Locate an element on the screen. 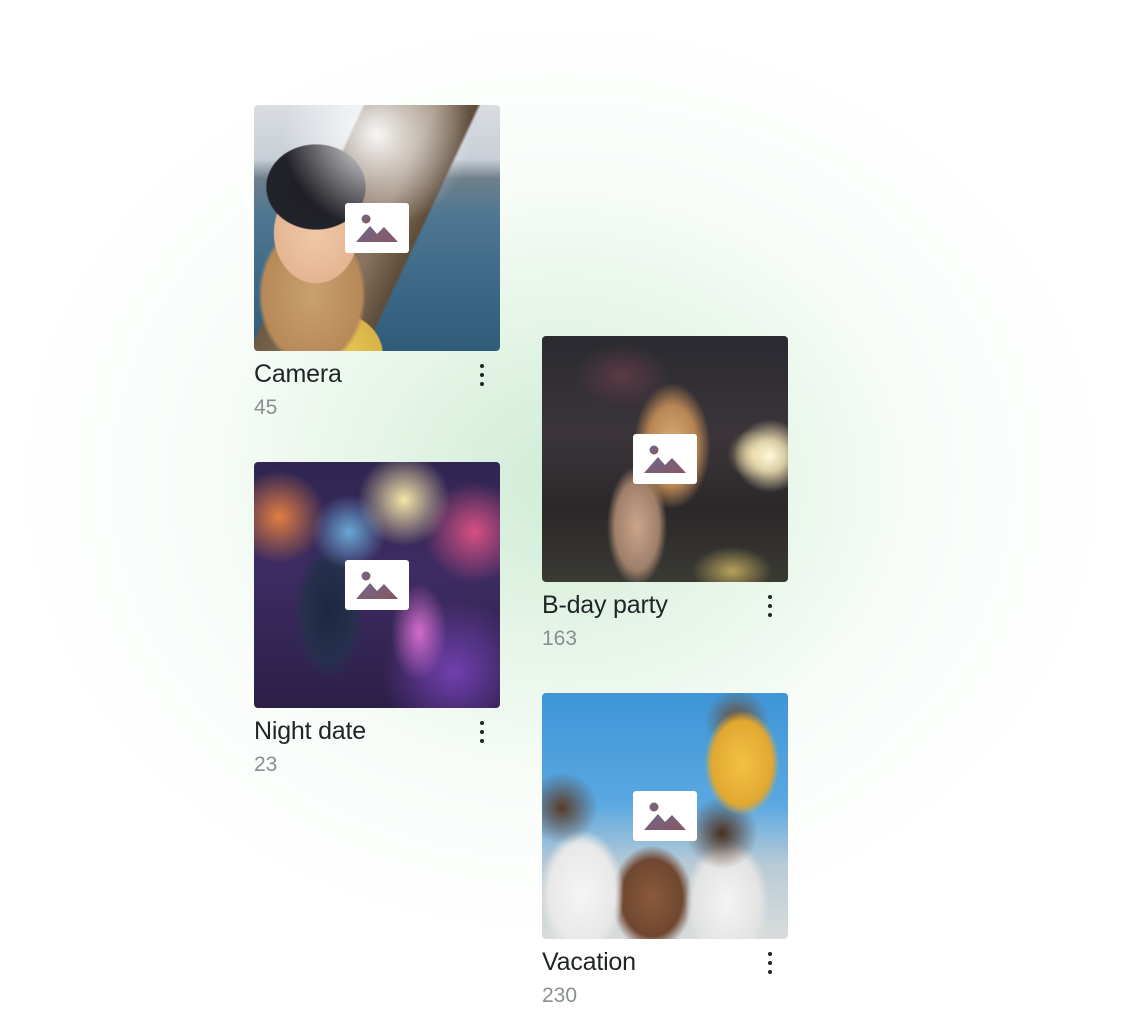 The width and height of the screenshot is (1124, 1035). album-card-night-date: Night date 23 is located at coordinates (377, 620).